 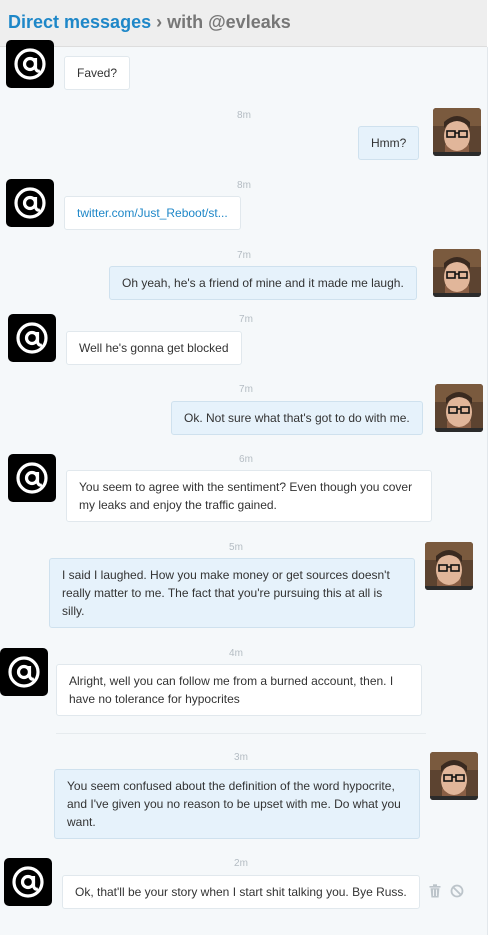 I want to click on message-timestamp: 2m, so click(x=241, y=863).